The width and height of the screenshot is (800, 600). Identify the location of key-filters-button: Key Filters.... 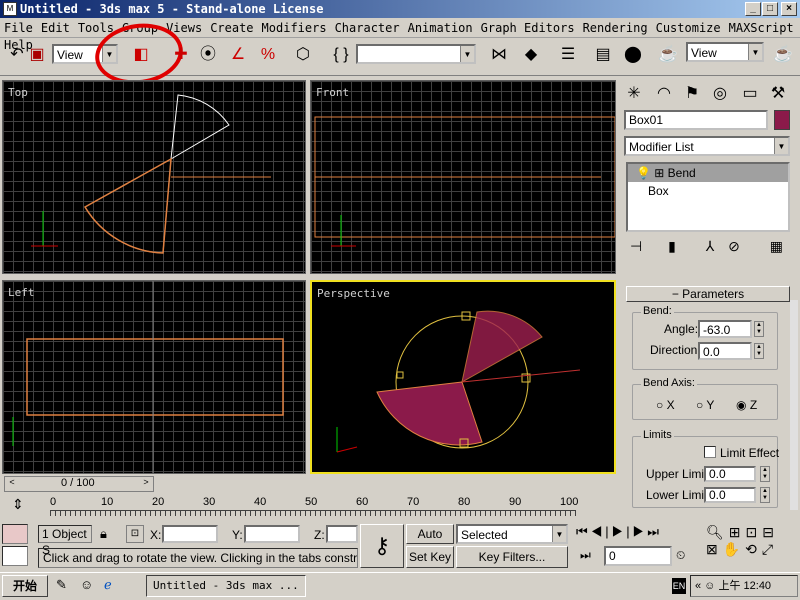
(512, 557).